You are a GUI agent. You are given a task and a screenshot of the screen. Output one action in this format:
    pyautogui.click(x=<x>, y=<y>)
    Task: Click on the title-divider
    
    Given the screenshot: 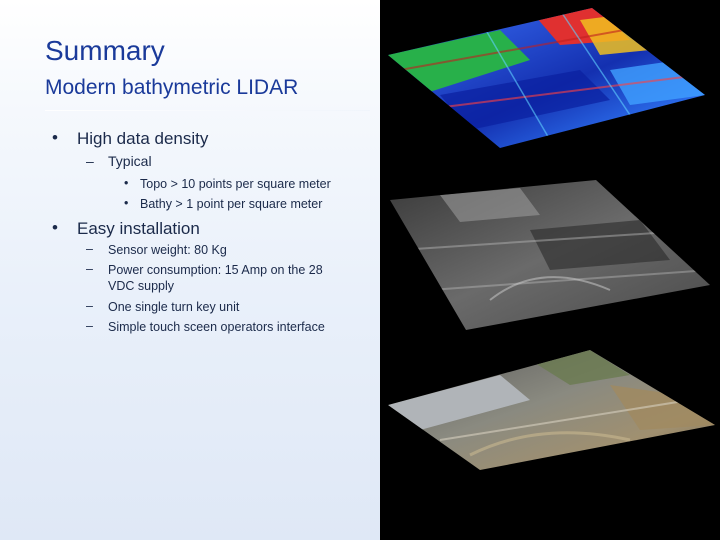 What is the action you would take?
    pyautogui.click(x=207, y=110)
    